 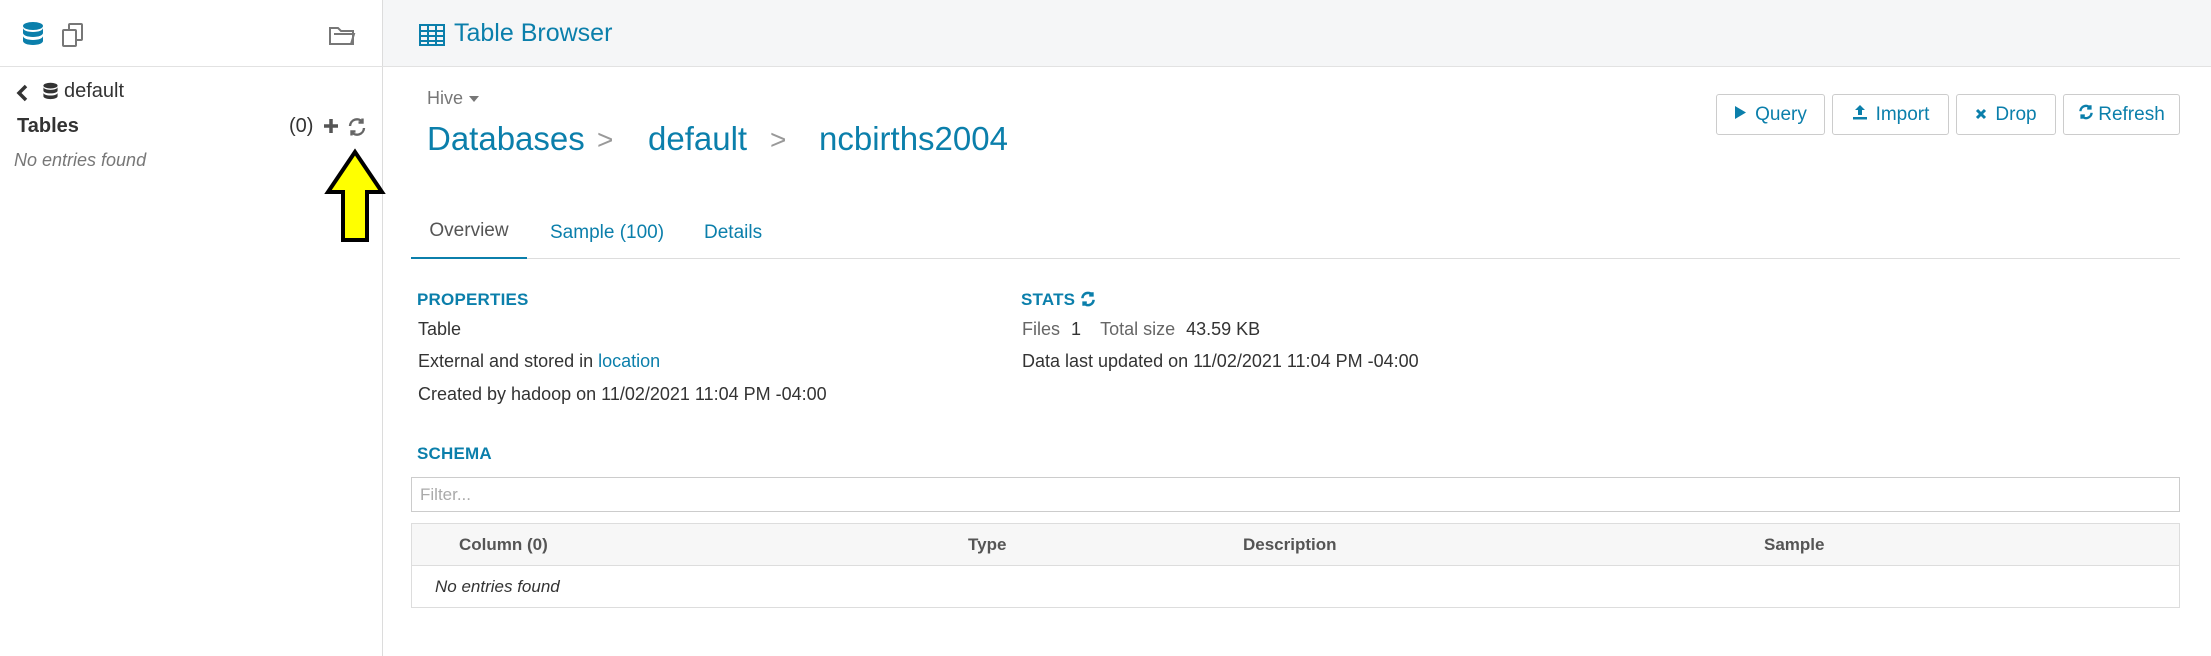 I want to click on chevron-left-icon, so click(x=22, y=95).